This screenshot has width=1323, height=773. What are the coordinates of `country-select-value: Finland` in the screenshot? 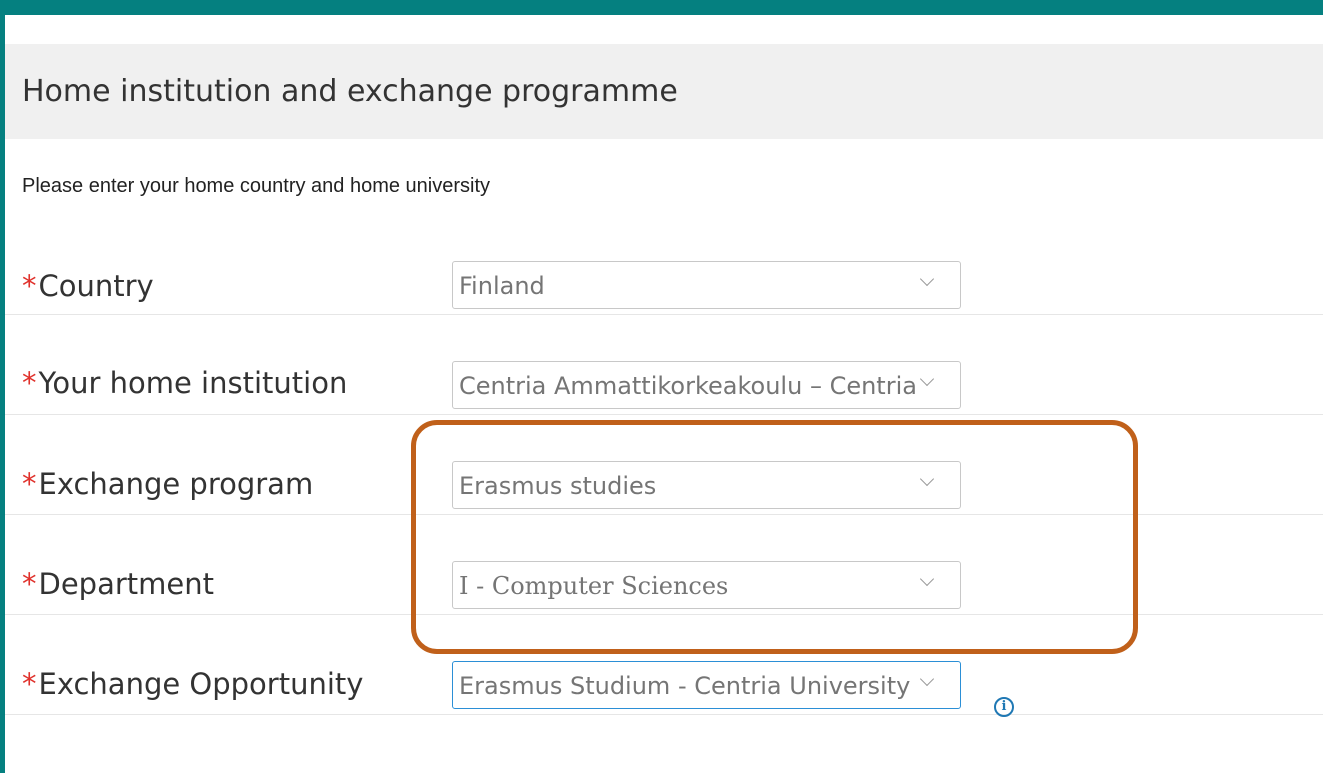 It's located at (502, 286).